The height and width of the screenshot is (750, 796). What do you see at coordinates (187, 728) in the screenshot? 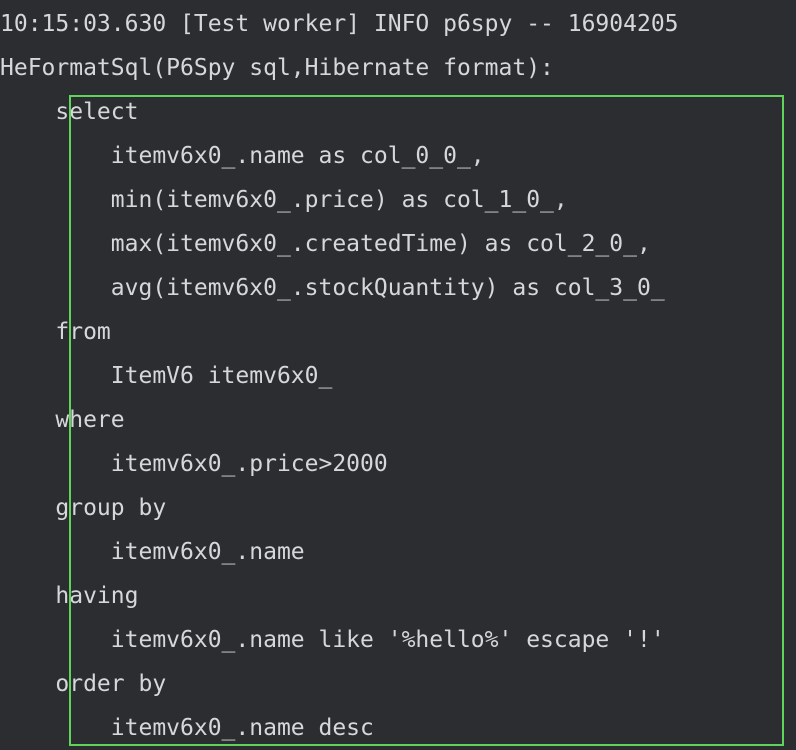
I see `sql-line-order-column: itemv6x0_.name desc` at bounding box center [187, 728].